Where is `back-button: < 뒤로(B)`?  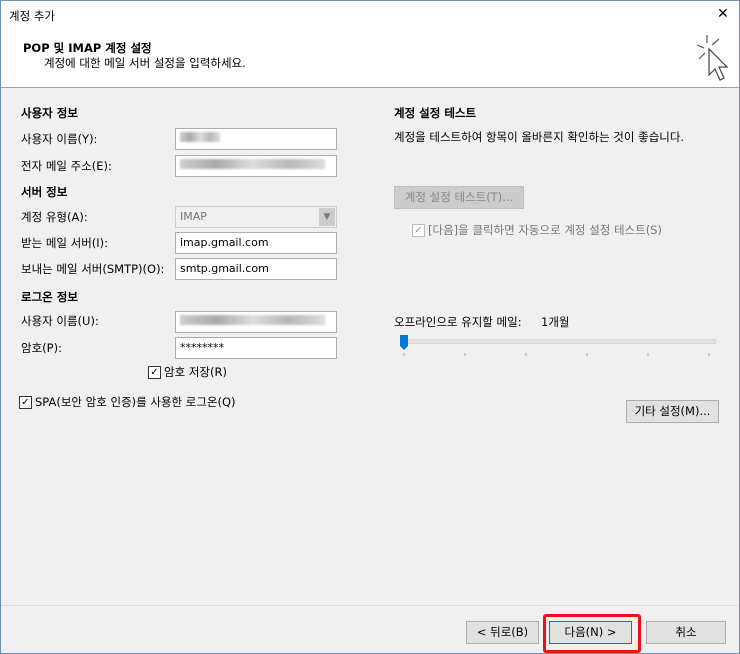 back-button: < 뒤로(B) is located at coordinates (502, 632).